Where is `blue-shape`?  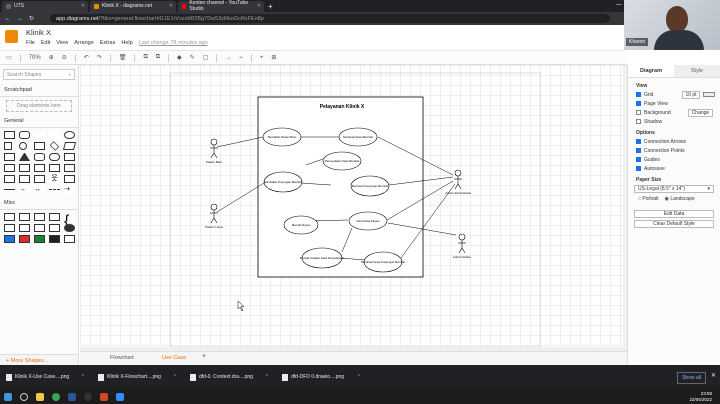
blue-shape is located at coordinates (9, 239).